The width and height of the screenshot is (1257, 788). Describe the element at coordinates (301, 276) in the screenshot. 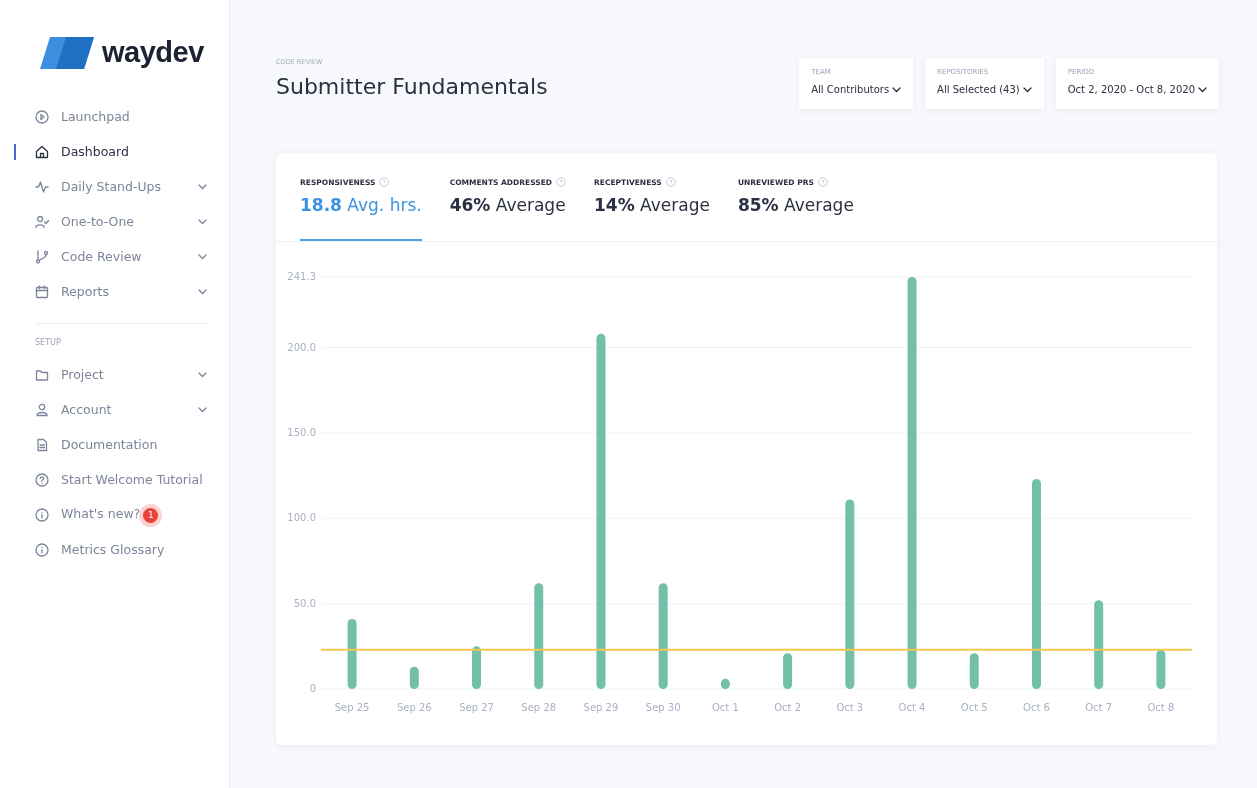

I see `y-axis-label: 241.3` at that location.